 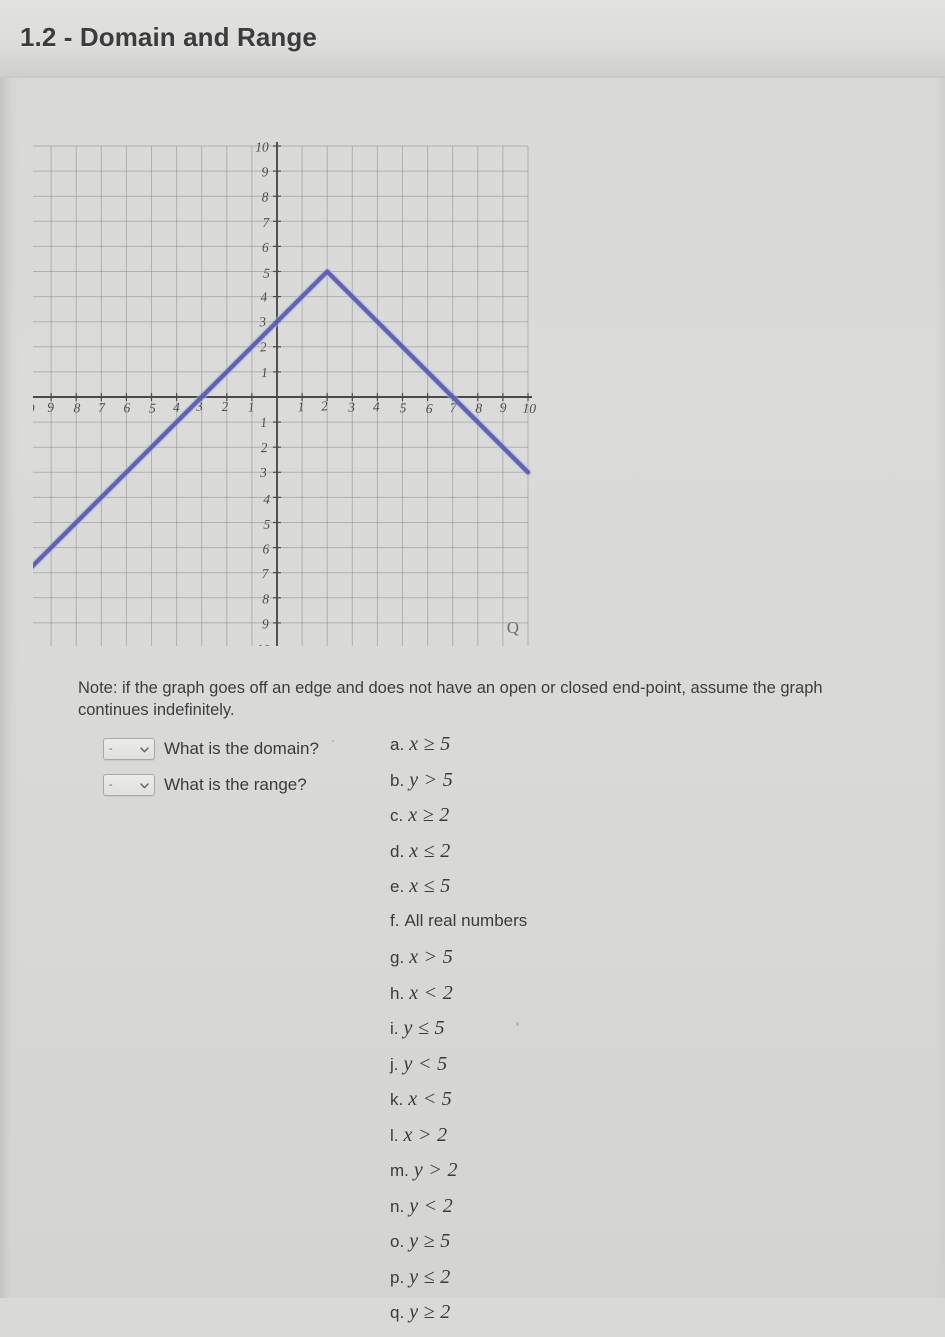 I want to click on answer-option: k. x < 5, so click(x=540, y=1106).